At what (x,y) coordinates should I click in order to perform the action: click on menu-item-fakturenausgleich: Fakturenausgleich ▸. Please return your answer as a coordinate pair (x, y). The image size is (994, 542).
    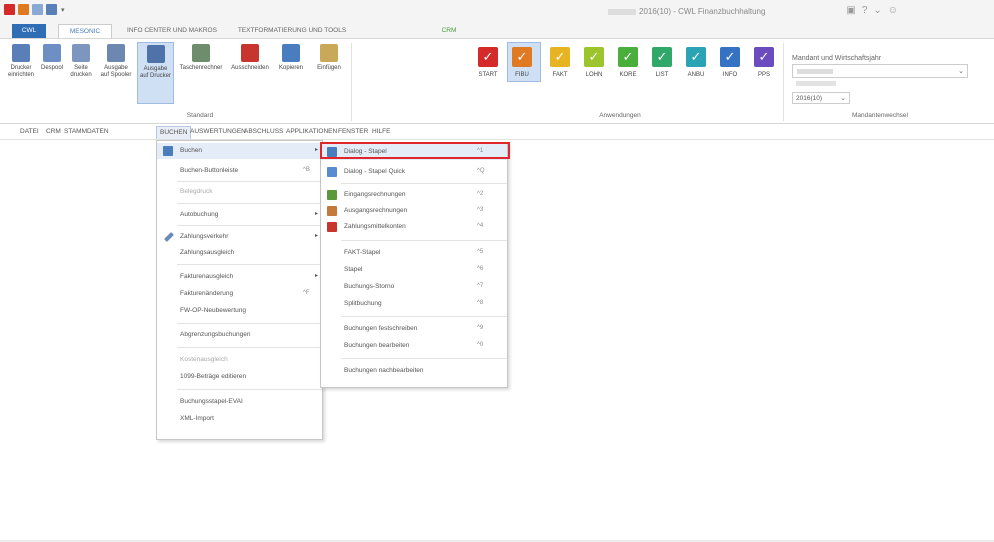
    Looking at the image, I should click on (239, 277).